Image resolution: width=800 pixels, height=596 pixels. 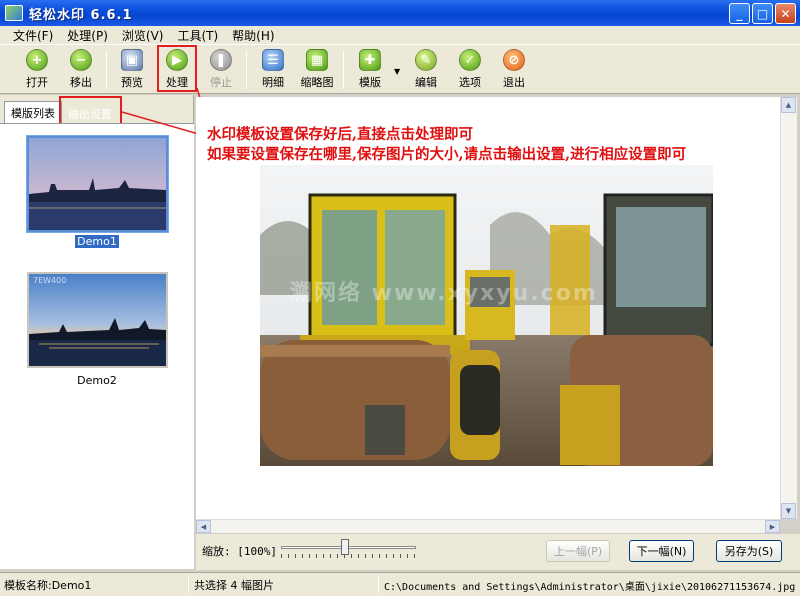 What do you see at coordinates (788, 105) in the screenshot?
I see `scroll-up-icon: ▲` at bounding box center [788, 105].